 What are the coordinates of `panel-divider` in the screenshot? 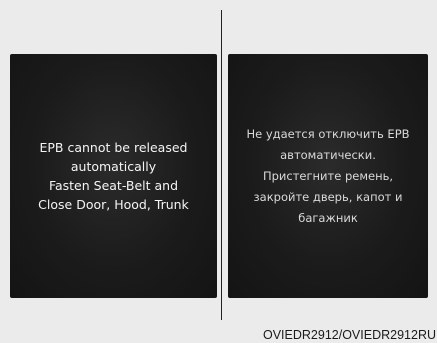 It's located at (221, 165).